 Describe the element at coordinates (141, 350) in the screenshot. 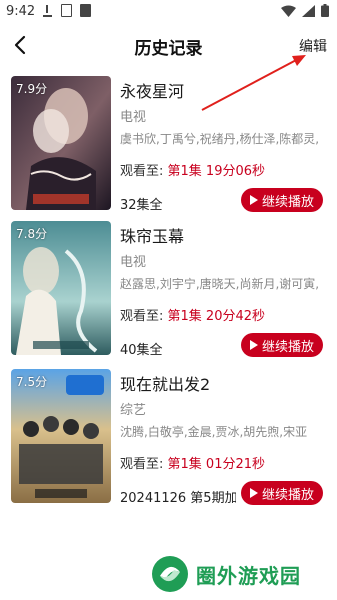

I see `episode-count: 40集全` at that location.